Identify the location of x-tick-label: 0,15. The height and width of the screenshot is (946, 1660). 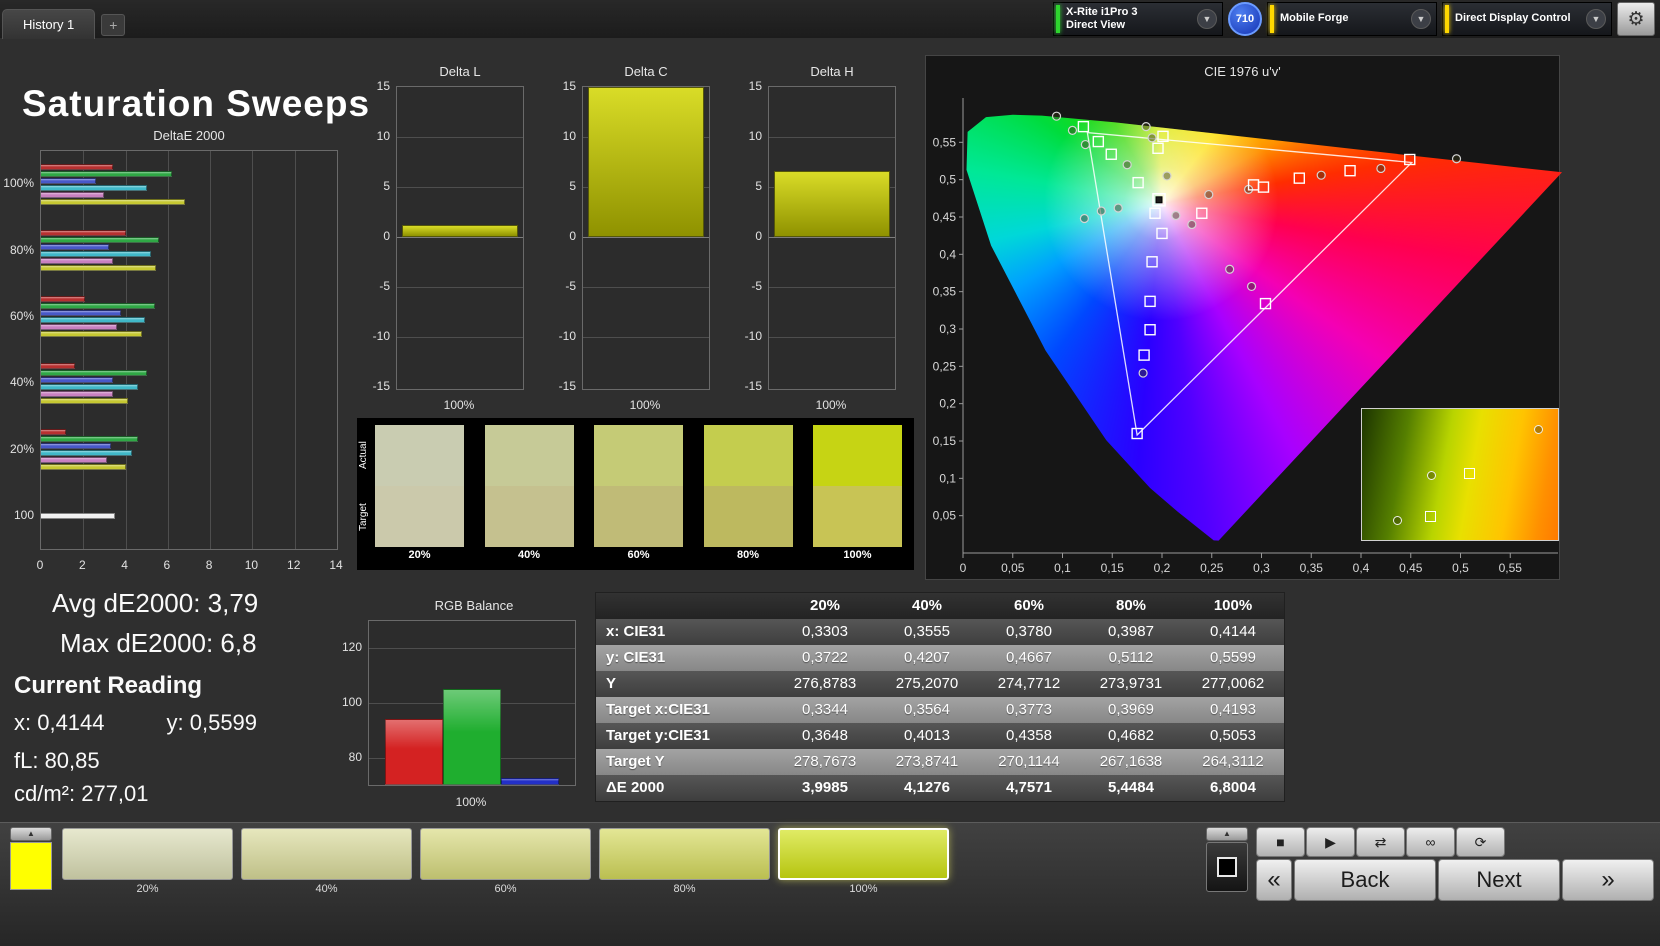
(1113, 568).